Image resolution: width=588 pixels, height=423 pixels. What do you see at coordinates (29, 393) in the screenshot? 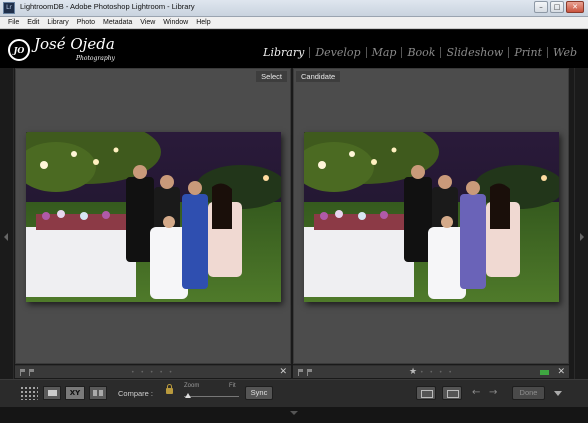
I see `grid-view-icon` at bounding box center [29, 393].